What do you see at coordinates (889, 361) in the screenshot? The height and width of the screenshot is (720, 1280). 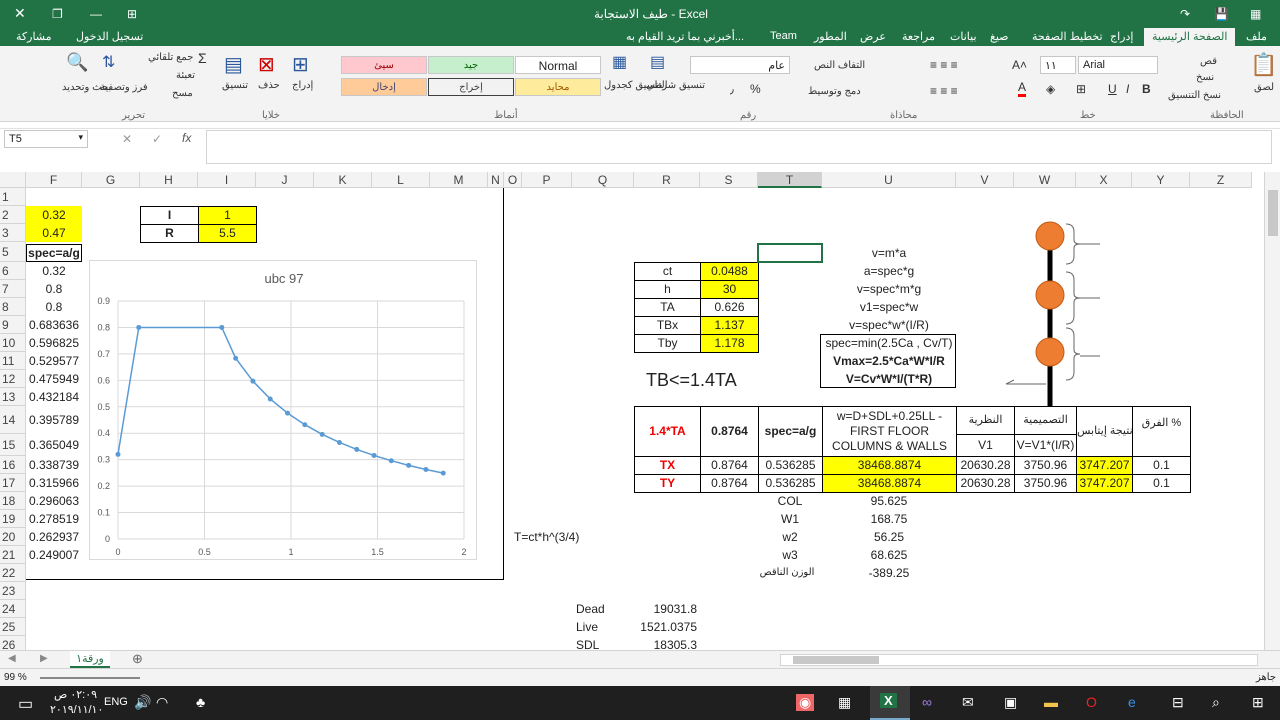 I see `cell-U11: Vmax=2.5*Ca*W*I/R` at bounding box center [889, 361].